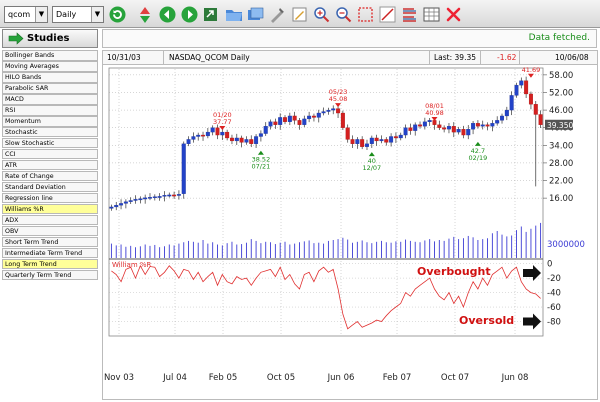 The height and width of the screenshot is (402, 600). I want to click on study-item: Standard Deviation, so click(50, 187).